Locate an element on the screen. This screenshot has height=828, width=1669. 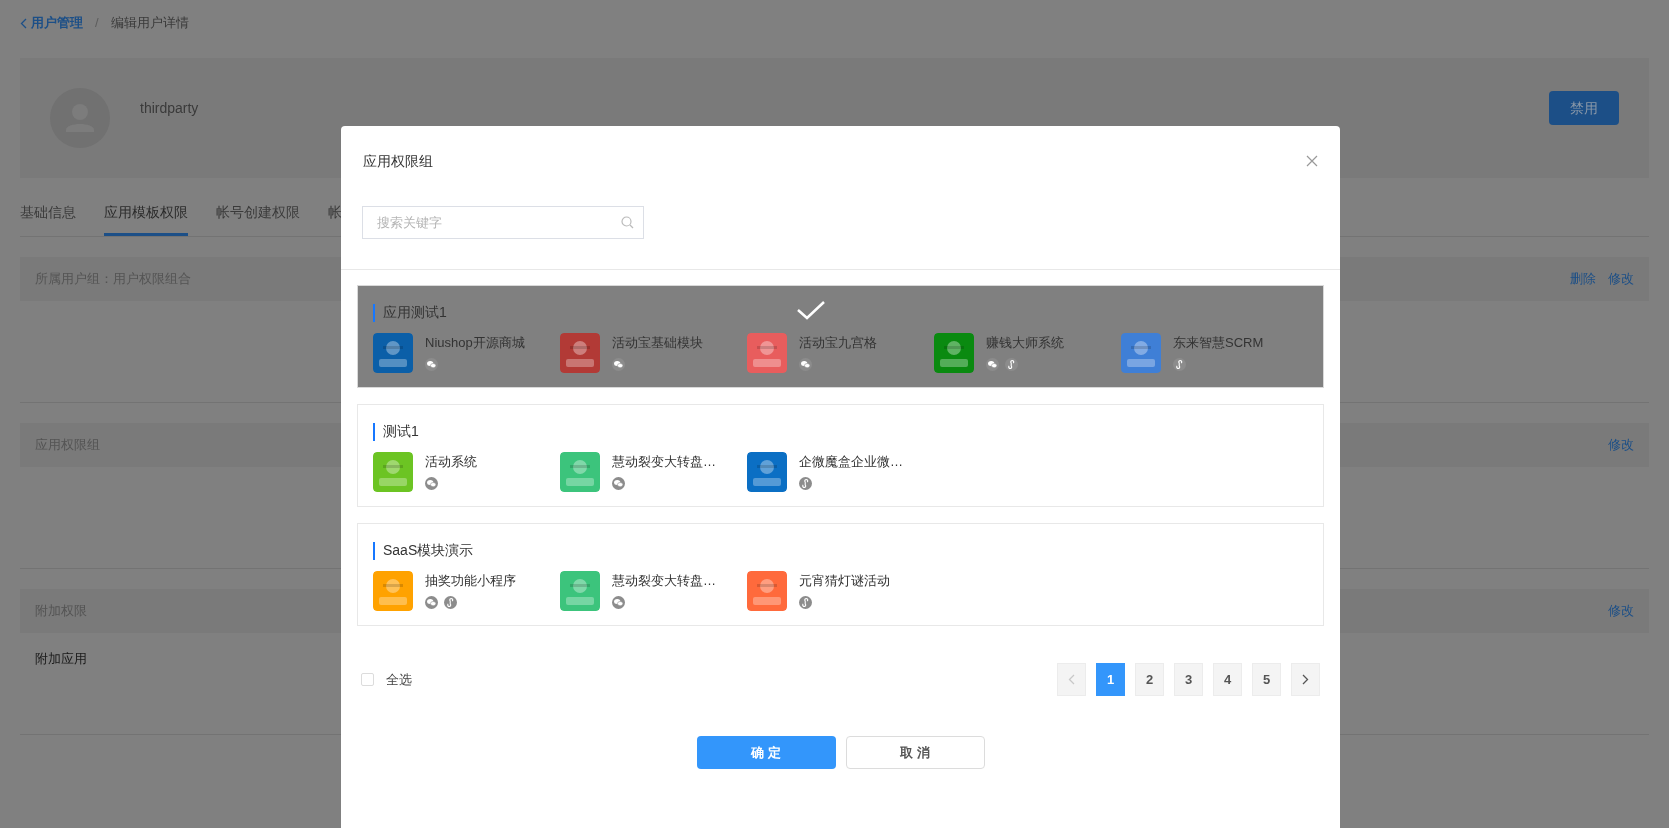
page-button: 1 is located at coordinates (1110, 679).